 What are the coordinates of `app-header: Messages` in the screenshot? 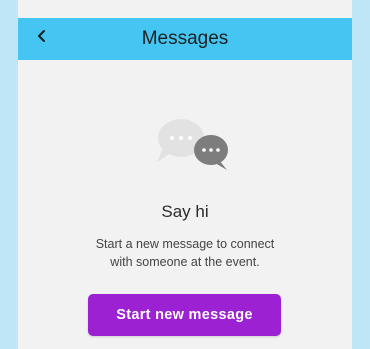 It's located at (185, 39).